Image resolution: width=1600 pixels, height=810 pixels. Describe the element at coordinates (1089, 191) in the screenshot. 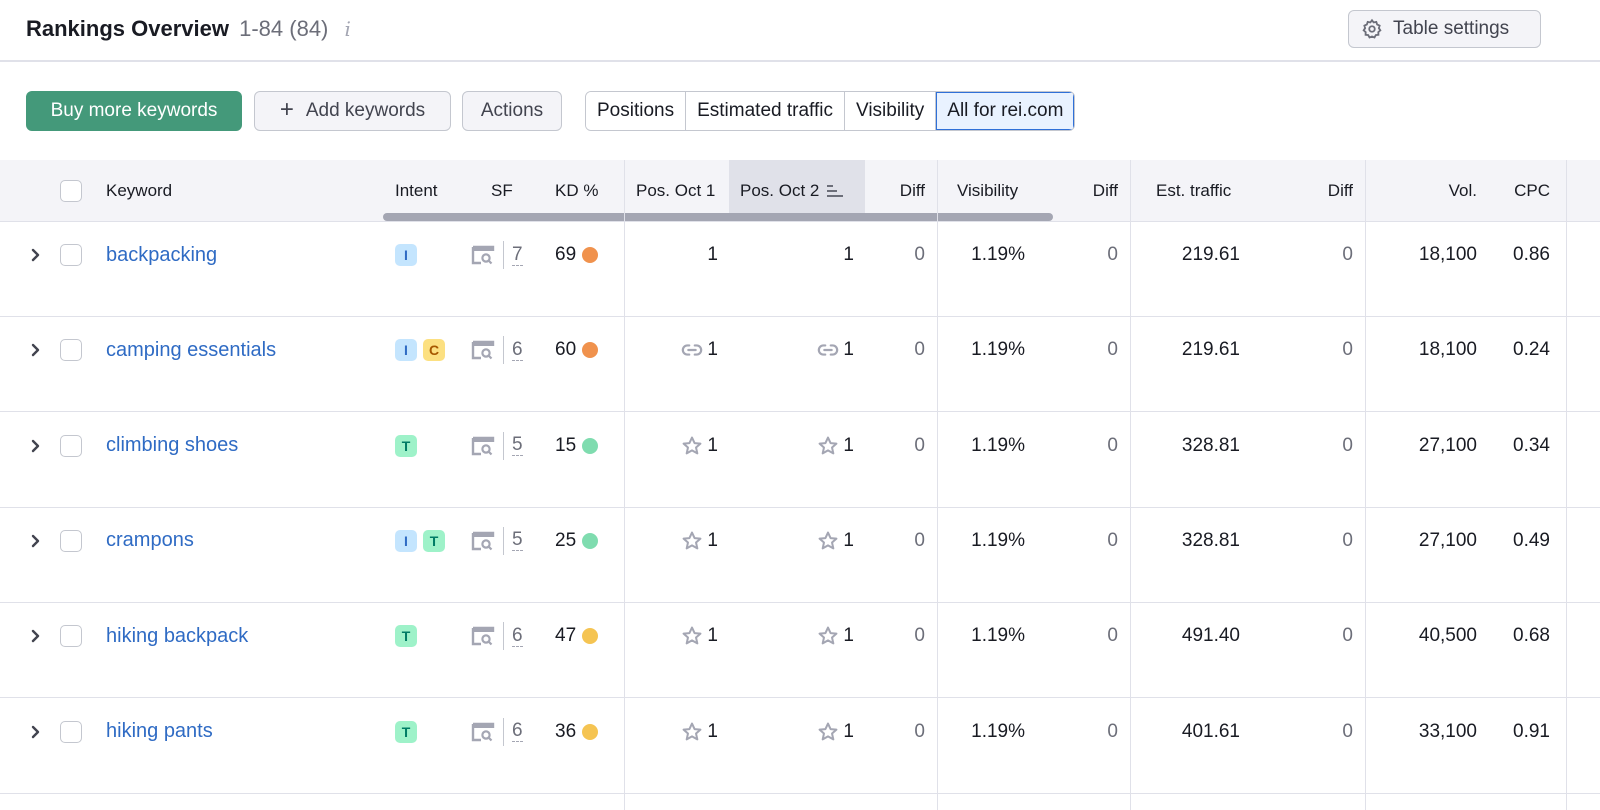

I see `col-visibility-diff: Diff` at that location.